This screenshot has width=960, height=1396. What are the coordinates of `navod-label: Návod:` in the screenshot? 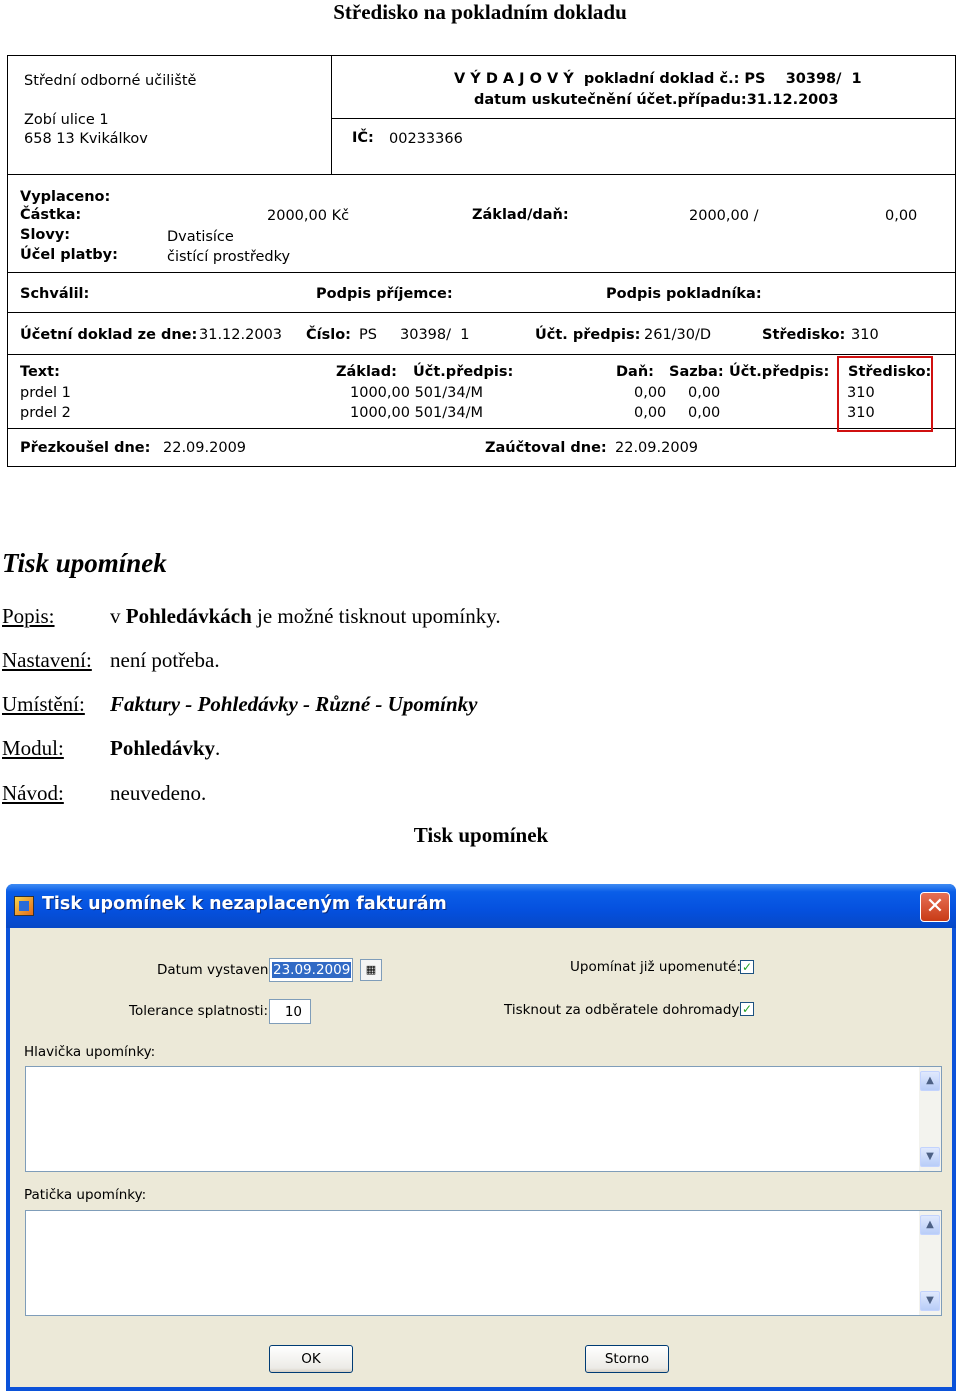 It's located at (33, 793).